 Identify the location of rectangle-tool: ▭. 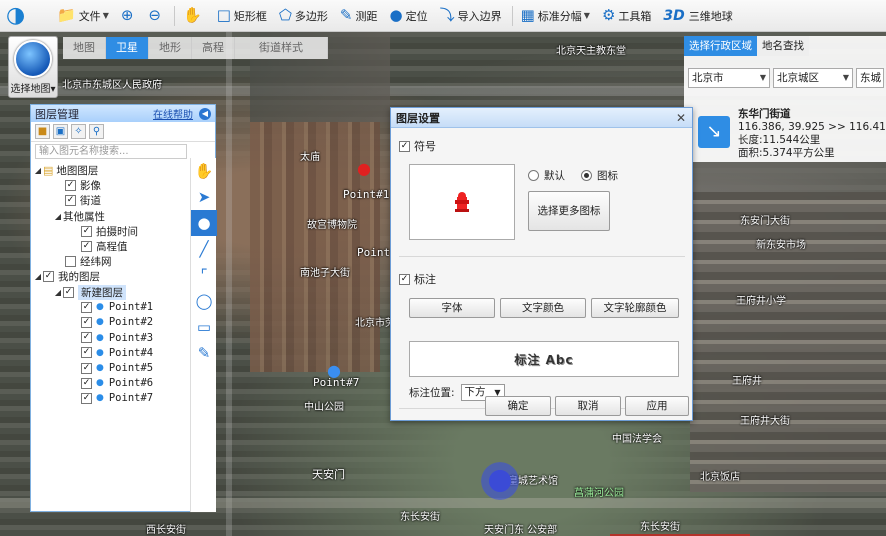
(204, 327).